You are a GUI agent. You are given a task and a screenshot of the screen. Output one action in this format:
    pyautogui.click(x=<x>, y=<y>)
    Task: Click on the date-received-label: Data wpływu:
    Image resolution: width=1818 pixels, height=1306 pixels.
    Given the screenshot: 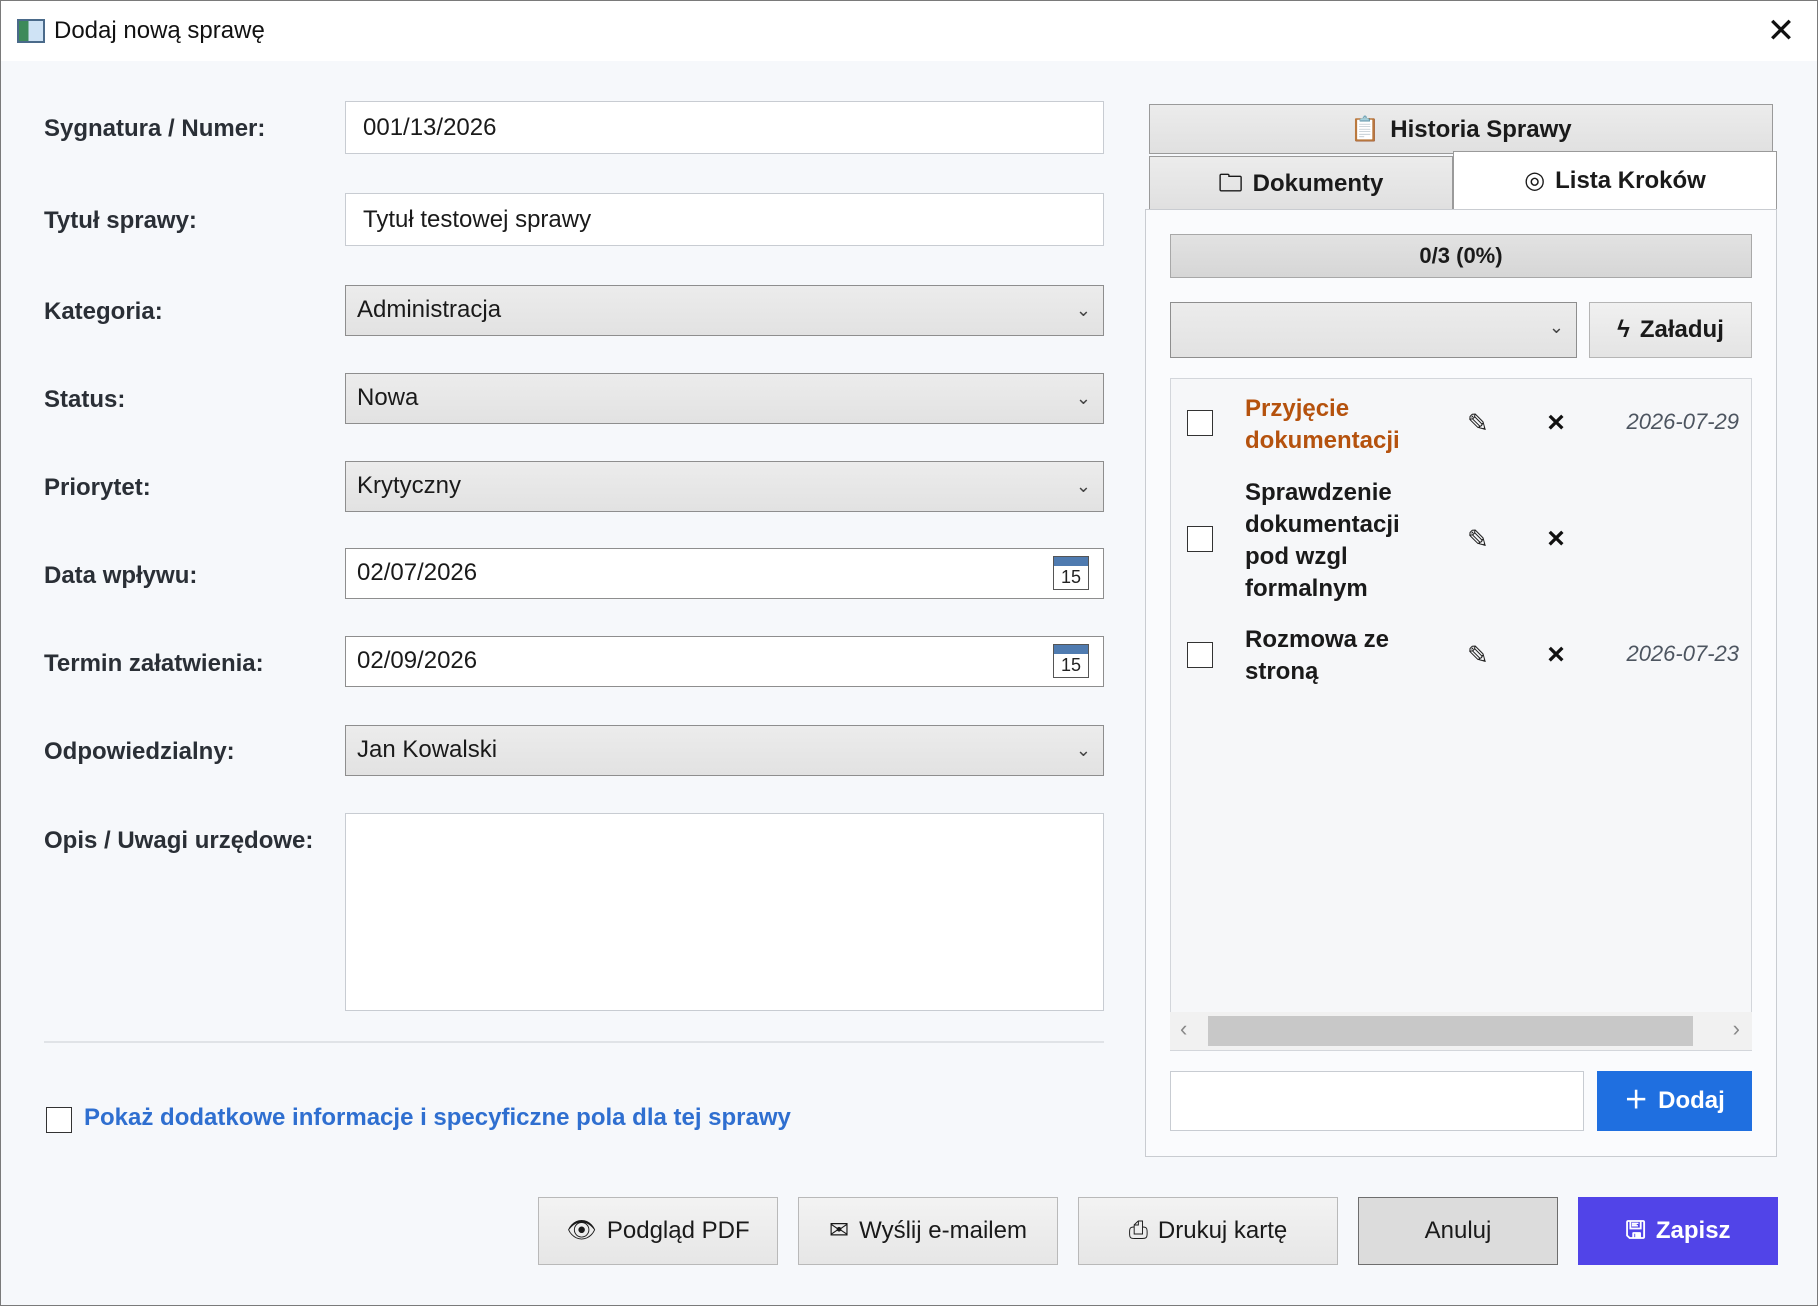 What is the action you would take?
    pyautogui.click(x=121, y=575)
    